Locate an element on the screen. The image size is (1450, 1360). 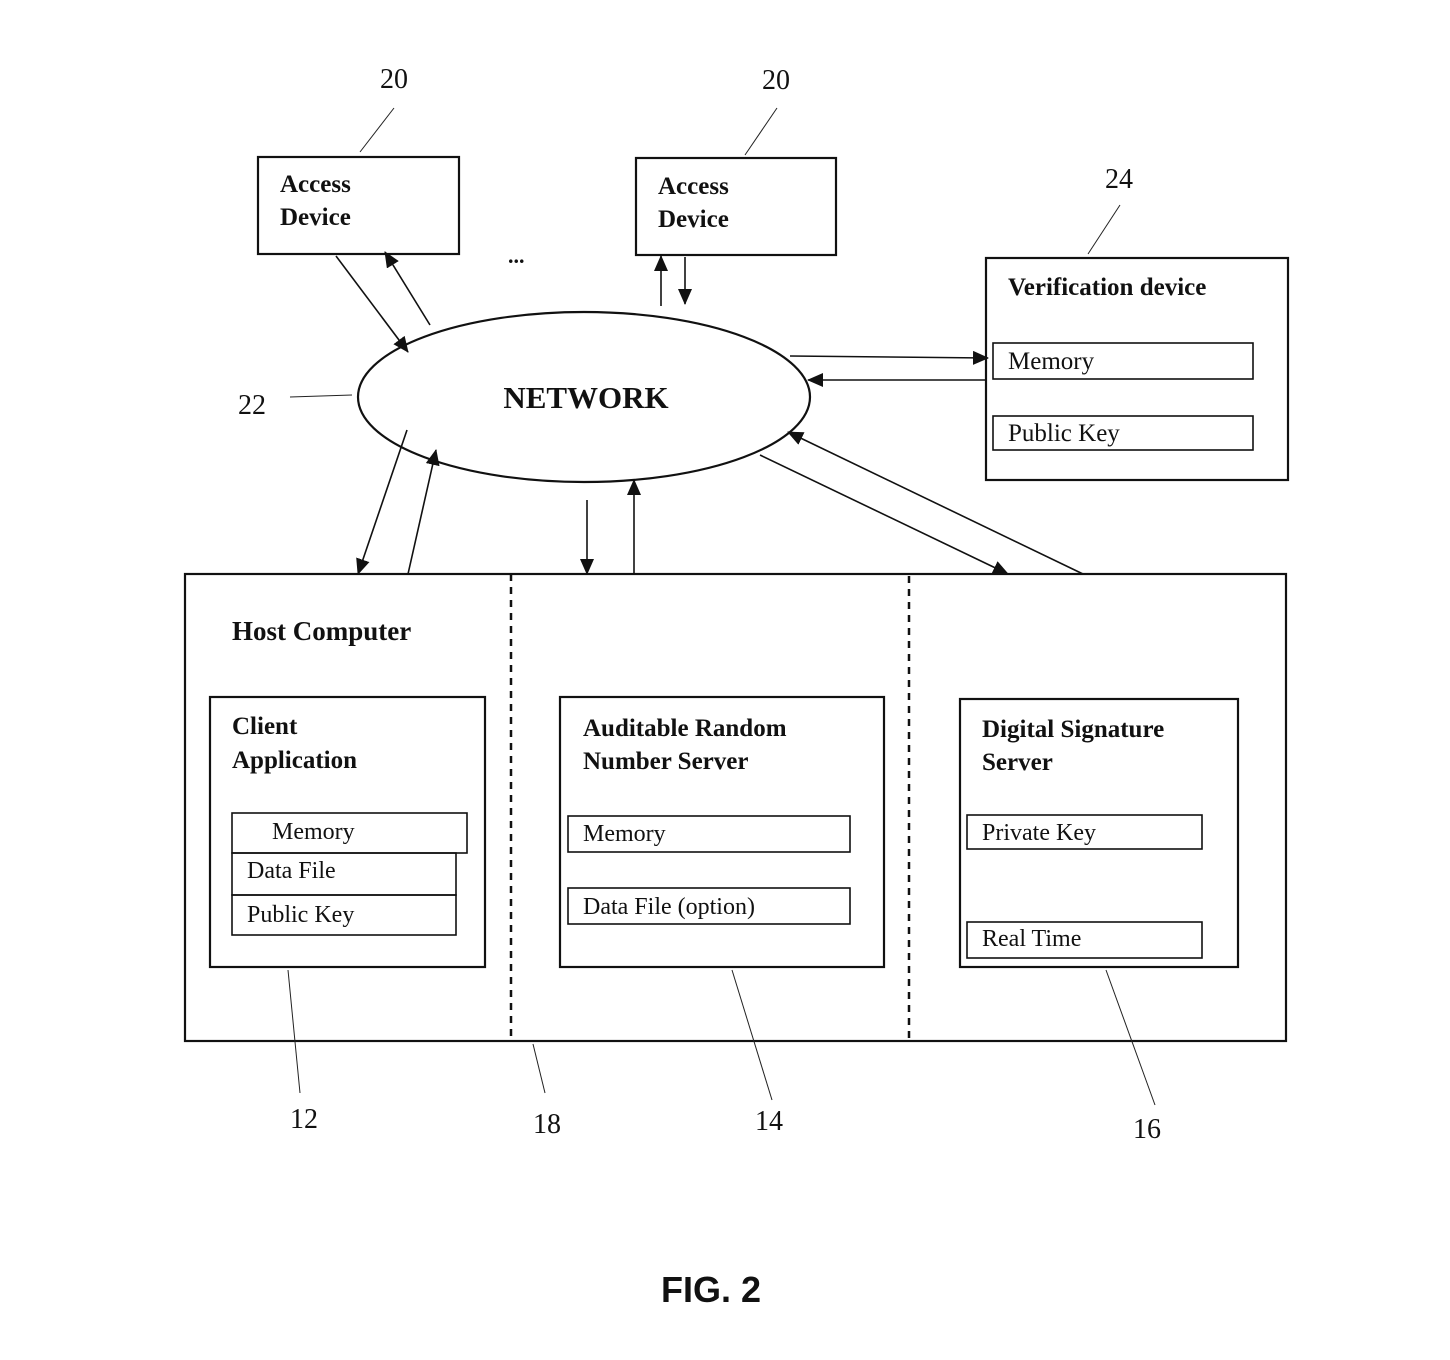
arrow-network-to-verification is located at coordinates (889, 357).